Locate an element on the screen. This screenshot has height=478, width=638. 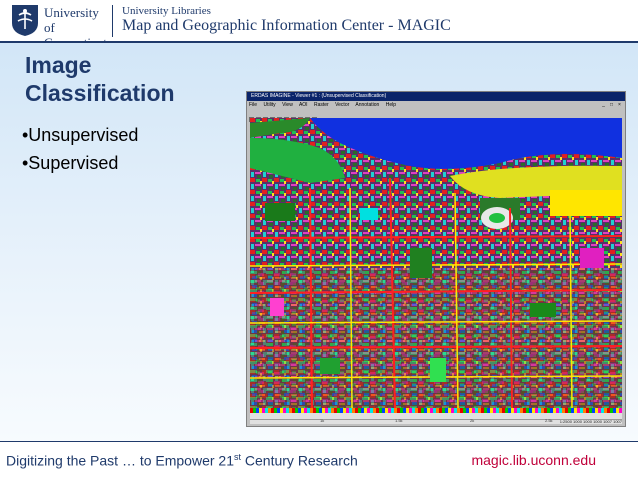
bullet-item-supervised: •Supervised is located at coordinates (70, 163).